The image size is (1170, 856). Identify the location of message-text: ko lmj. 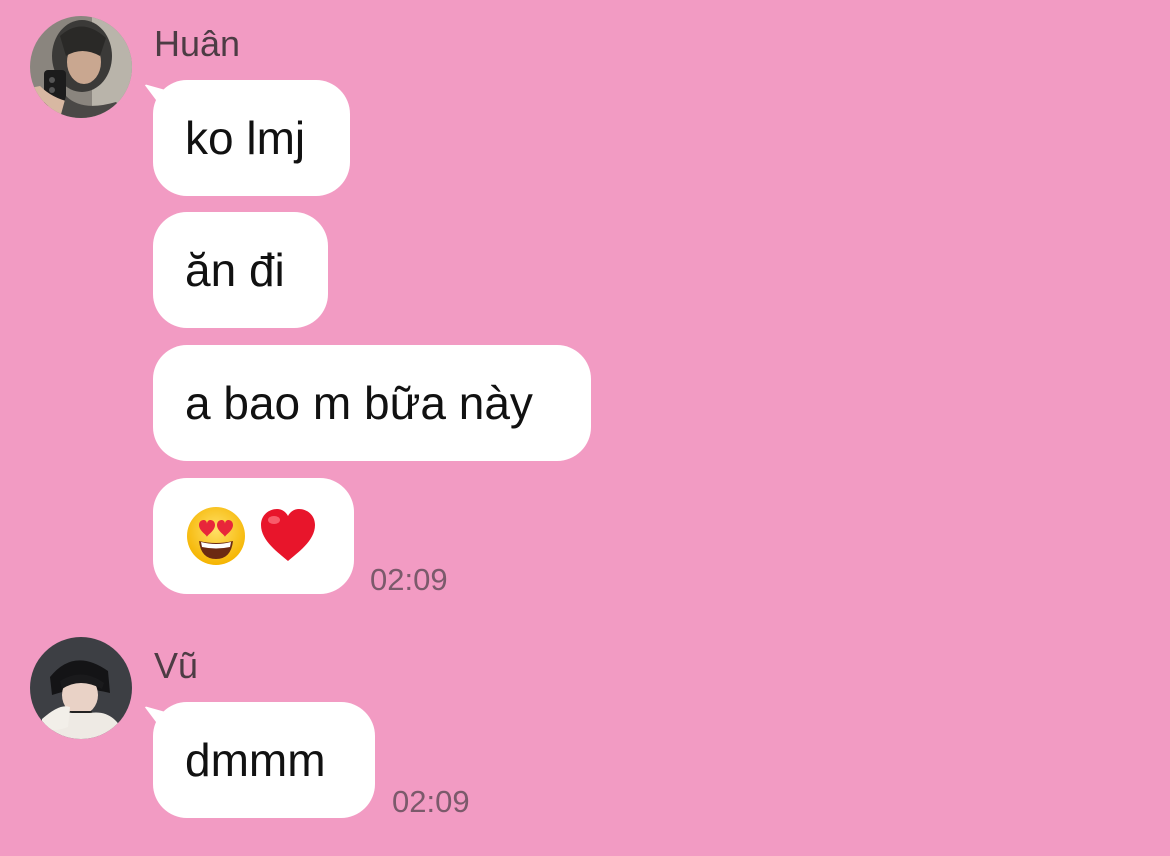
(245, 138).